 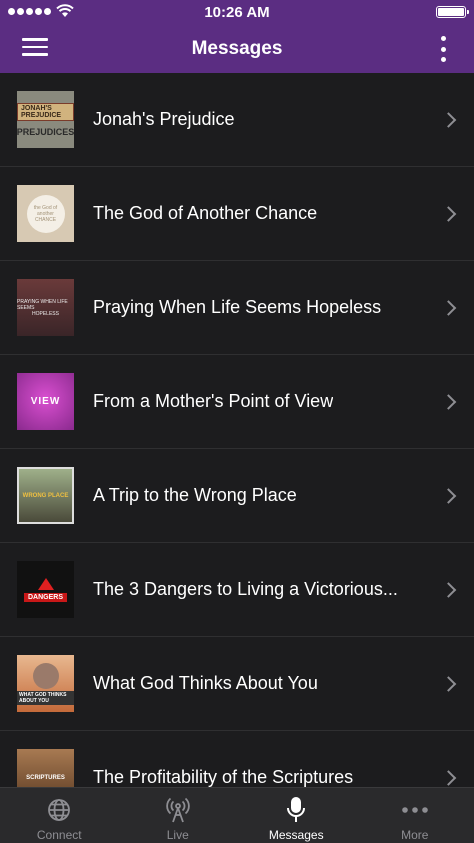 I want to click on tab-label: Messages, so click(x=296, y=835).